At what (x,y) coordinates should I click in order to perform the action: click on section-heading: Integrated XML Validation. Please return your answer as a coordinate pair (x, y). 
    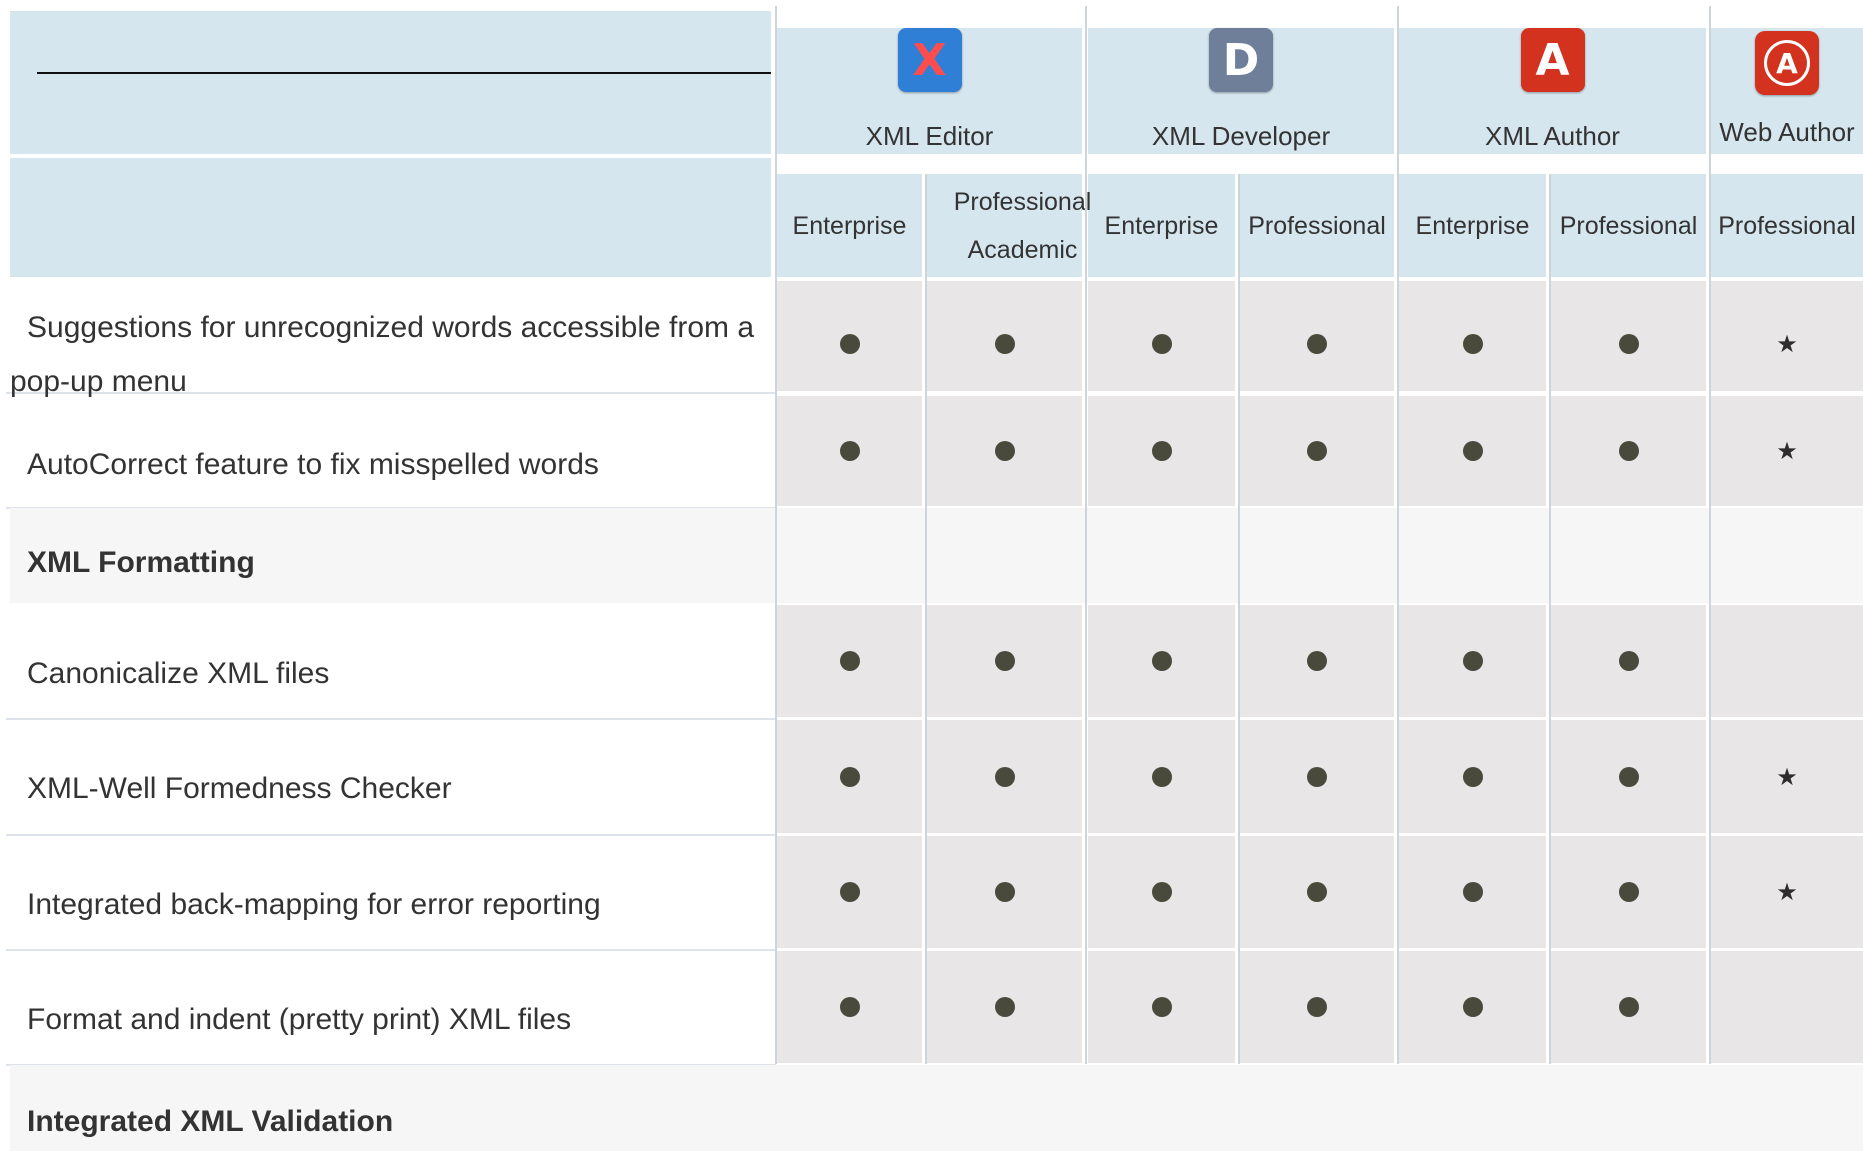
    Looking at the image, I should click on (210, 1121).